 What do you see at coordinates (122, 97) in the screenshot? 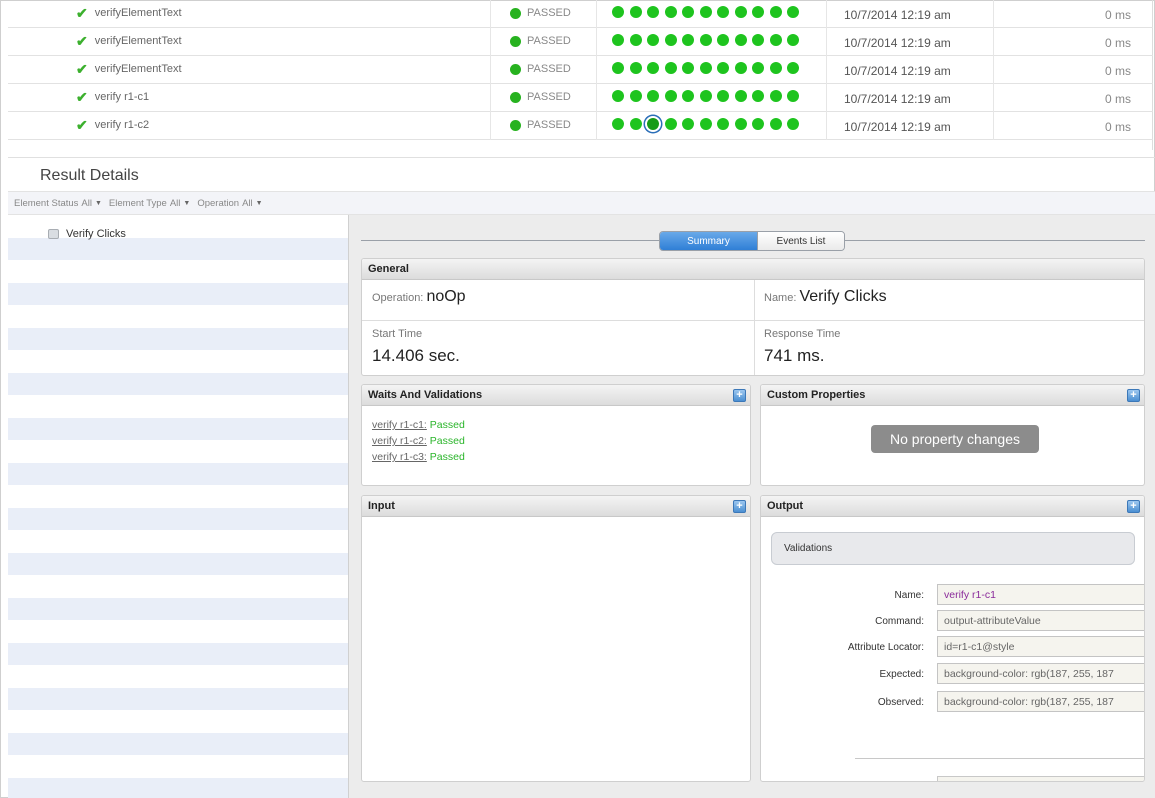
I see `row-name-label: verify r1-c1` at bounding box center [122, 97].